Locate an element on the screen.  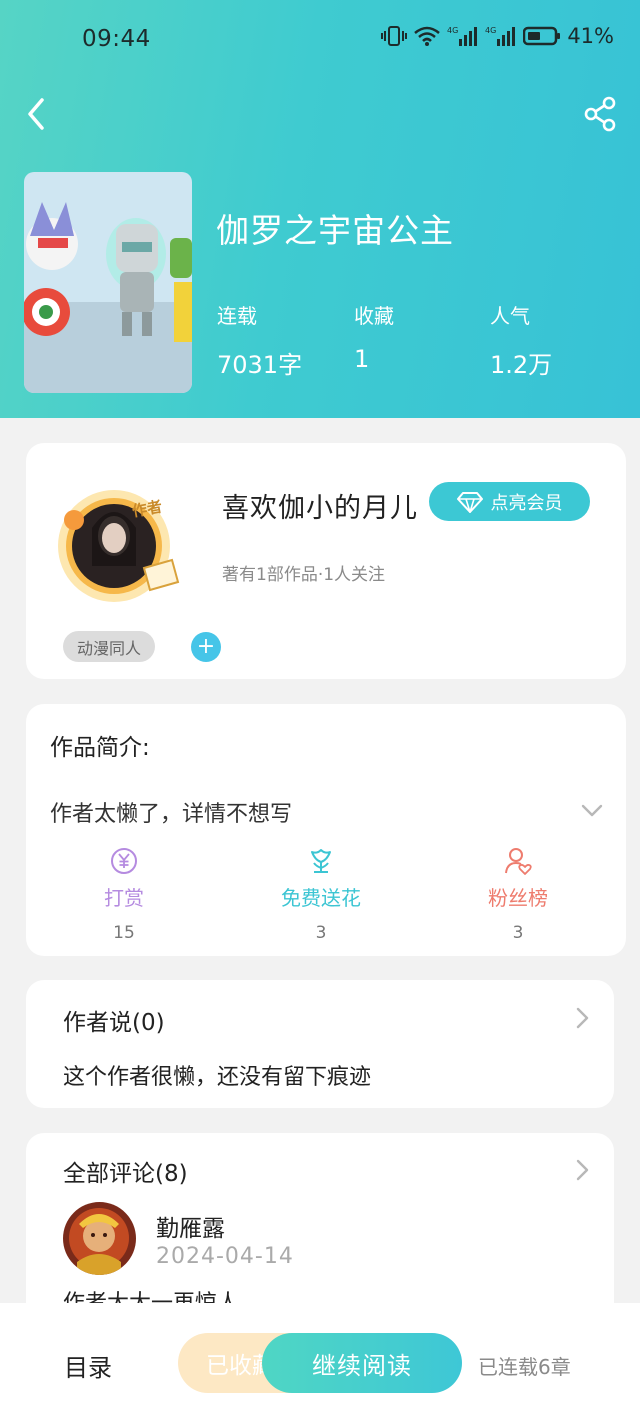
diamond-icon is located at coordinates (469, 502).